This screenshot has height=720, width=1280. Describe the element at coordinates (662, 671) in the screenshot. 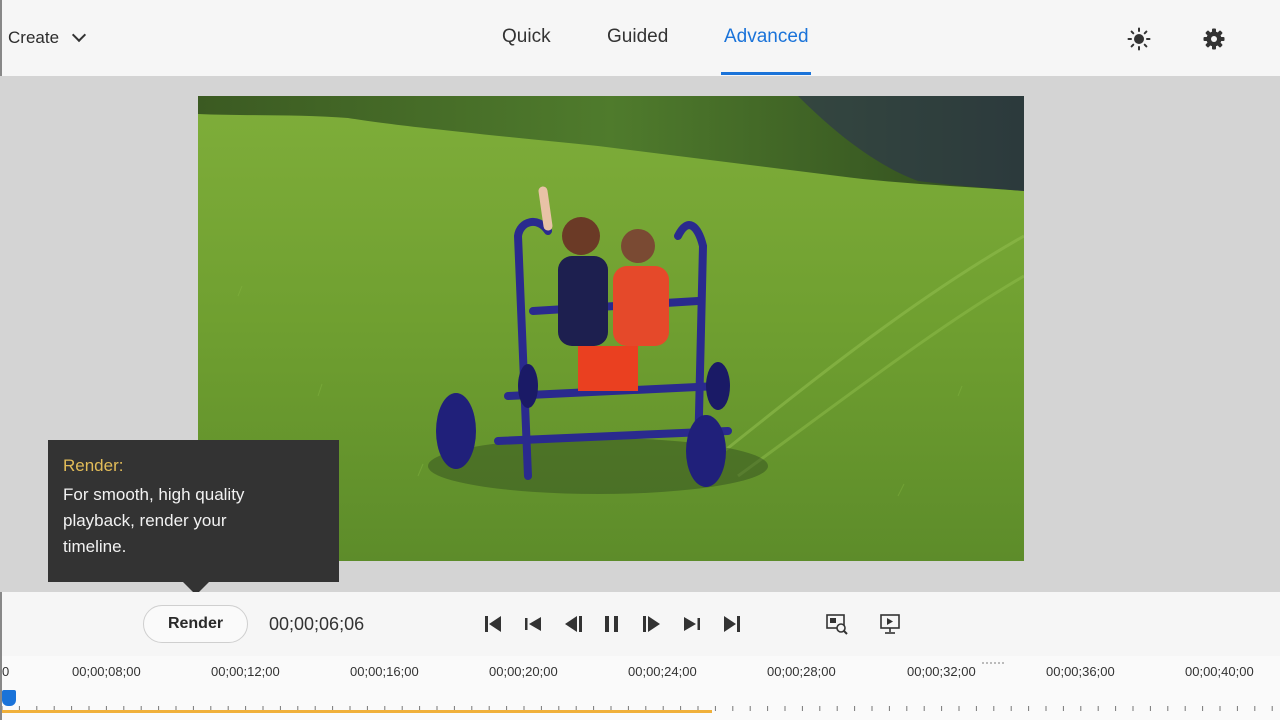

I see `timeline-label: 00;00;24;00` at that location.